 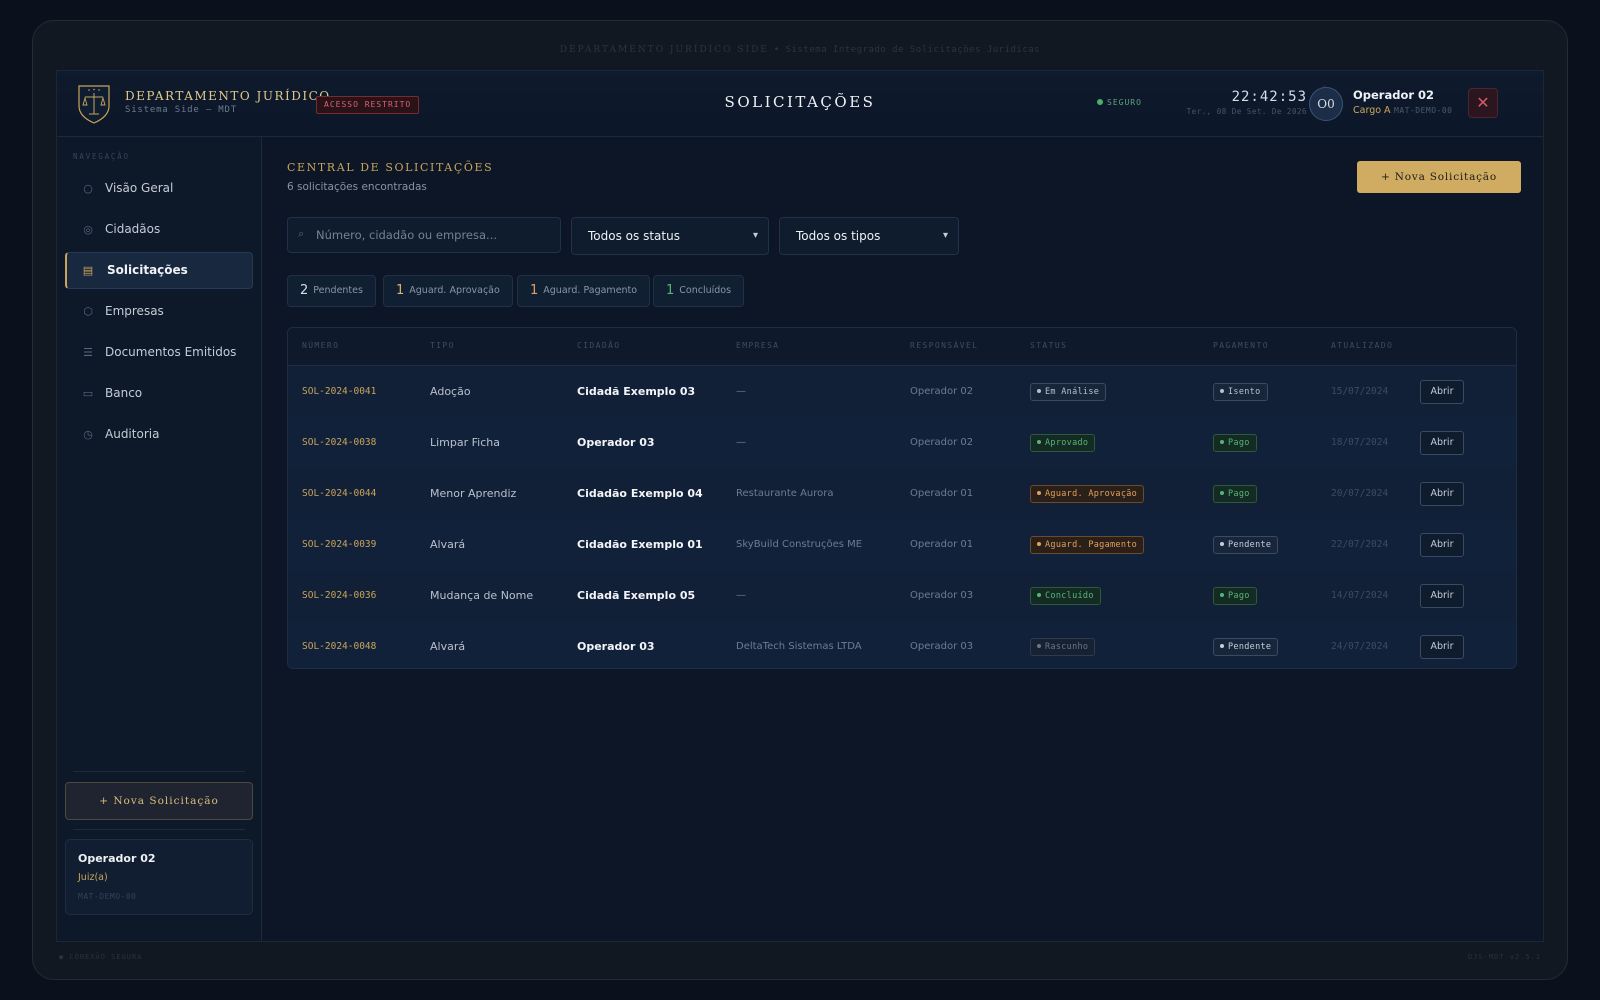 I want to click on status-badge: Aguard. Aprovação, so click(x=1087, y=494).